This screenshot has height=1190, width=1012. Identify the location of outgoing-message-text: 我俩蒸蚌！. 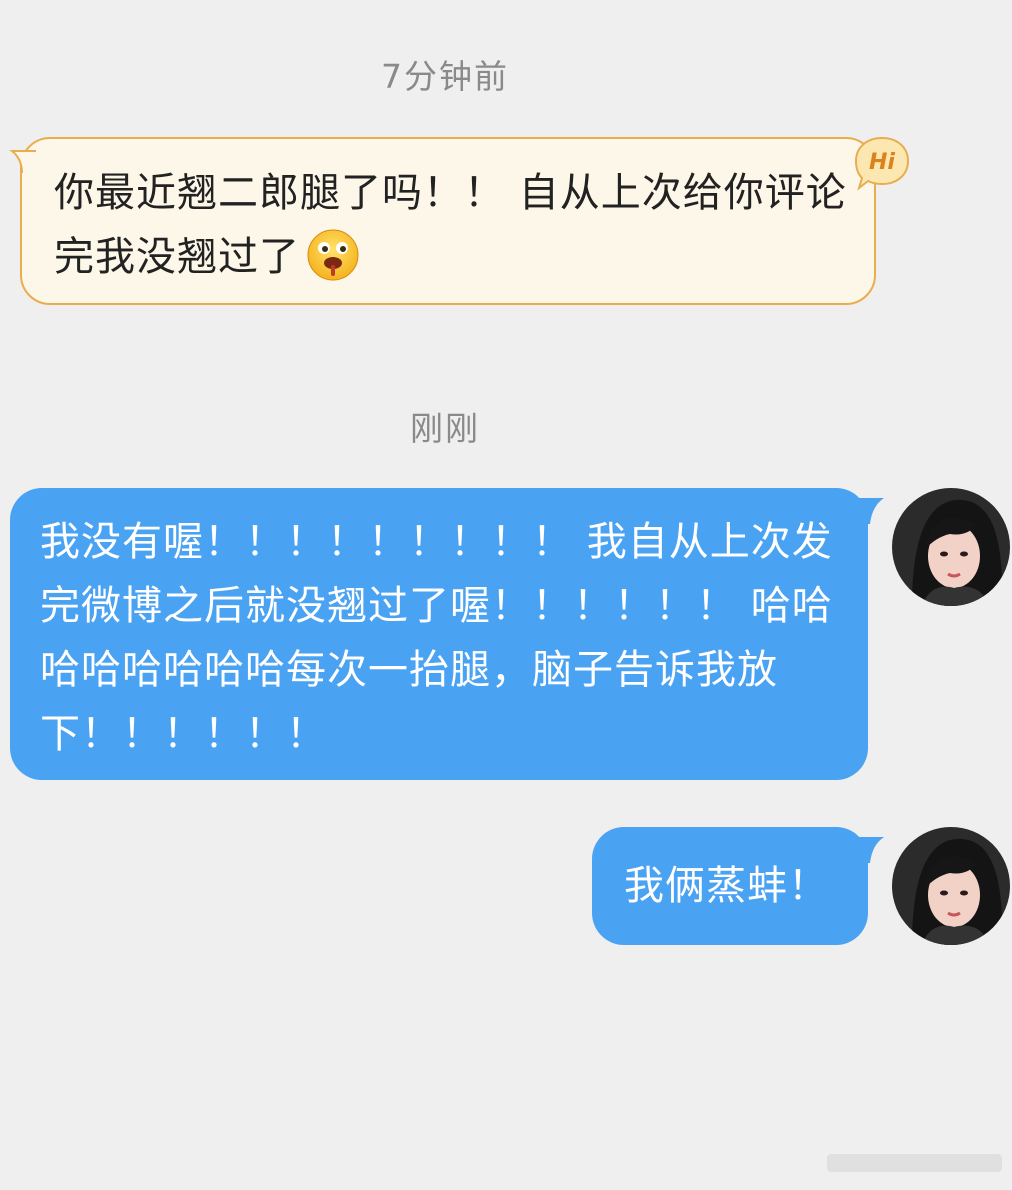
(726, 886).